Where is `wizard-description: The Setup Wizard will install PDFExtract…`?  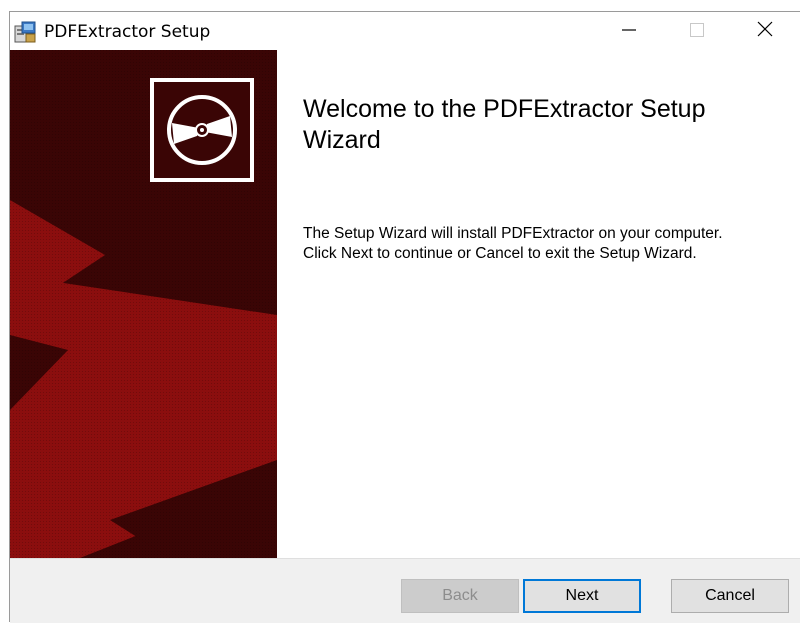
wizard-description: The Setup Wizard will install PDFExtract… is located at coordinates (543, 244).